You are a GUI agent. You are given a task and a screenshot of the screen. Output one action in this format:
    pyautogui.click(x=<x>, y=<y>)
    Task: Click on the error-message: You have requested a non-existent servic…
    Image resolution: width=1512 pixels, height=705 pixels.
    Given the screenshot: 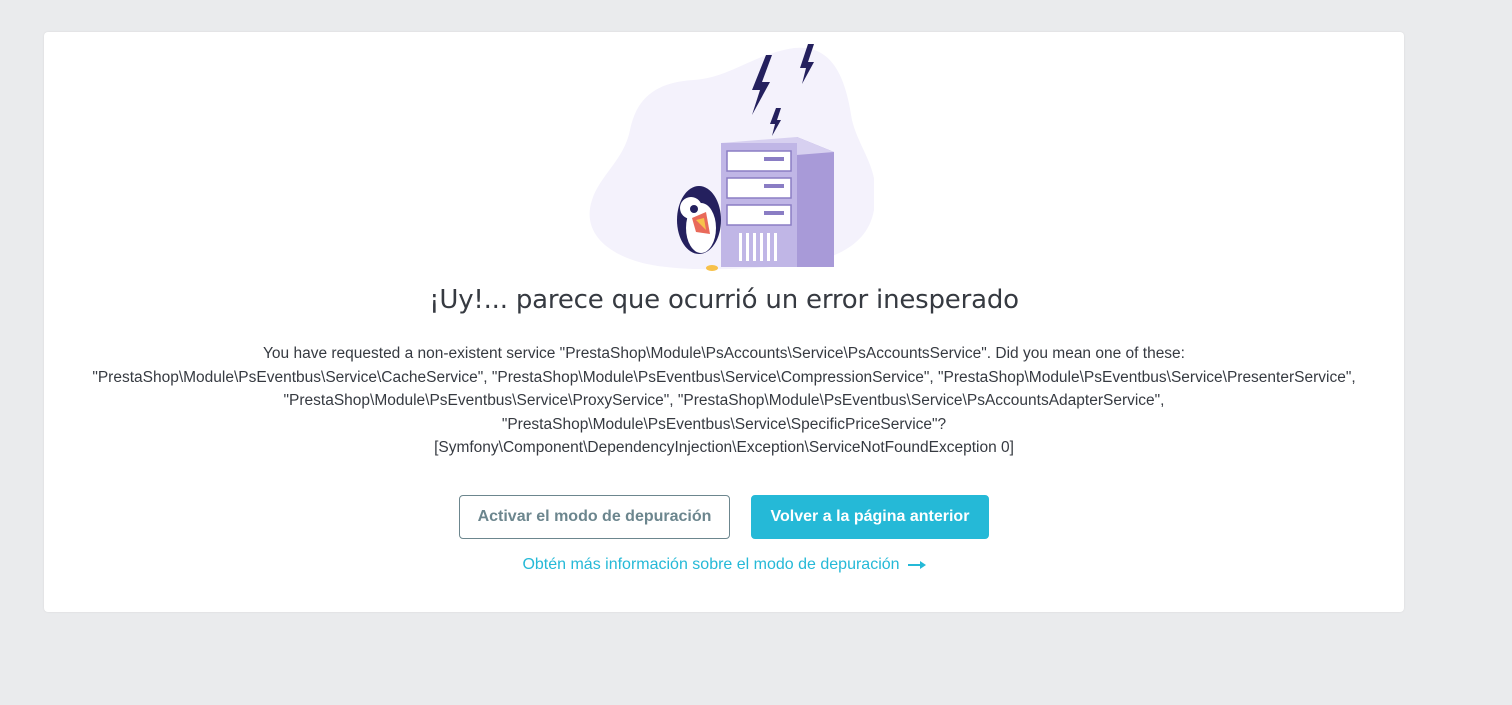 What is the action you would take?
    pyautogui.click(x=724, y=400)
    